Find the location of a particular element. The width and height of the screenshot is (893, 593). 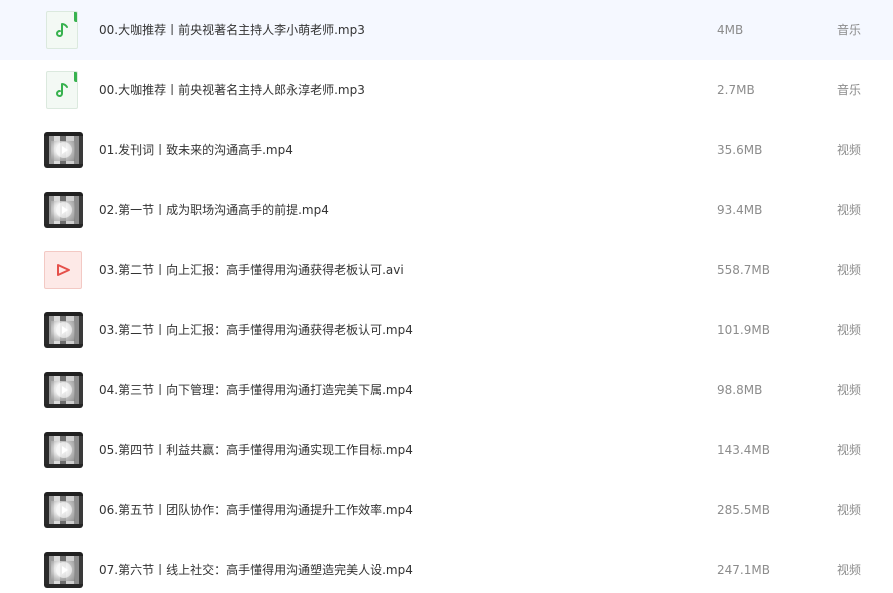

file-row: 07.第六节丨线上社交：高手懂得用沟通塑造完美人设.mp4 247.1MB 视频 is located at coordinates (446, 566).